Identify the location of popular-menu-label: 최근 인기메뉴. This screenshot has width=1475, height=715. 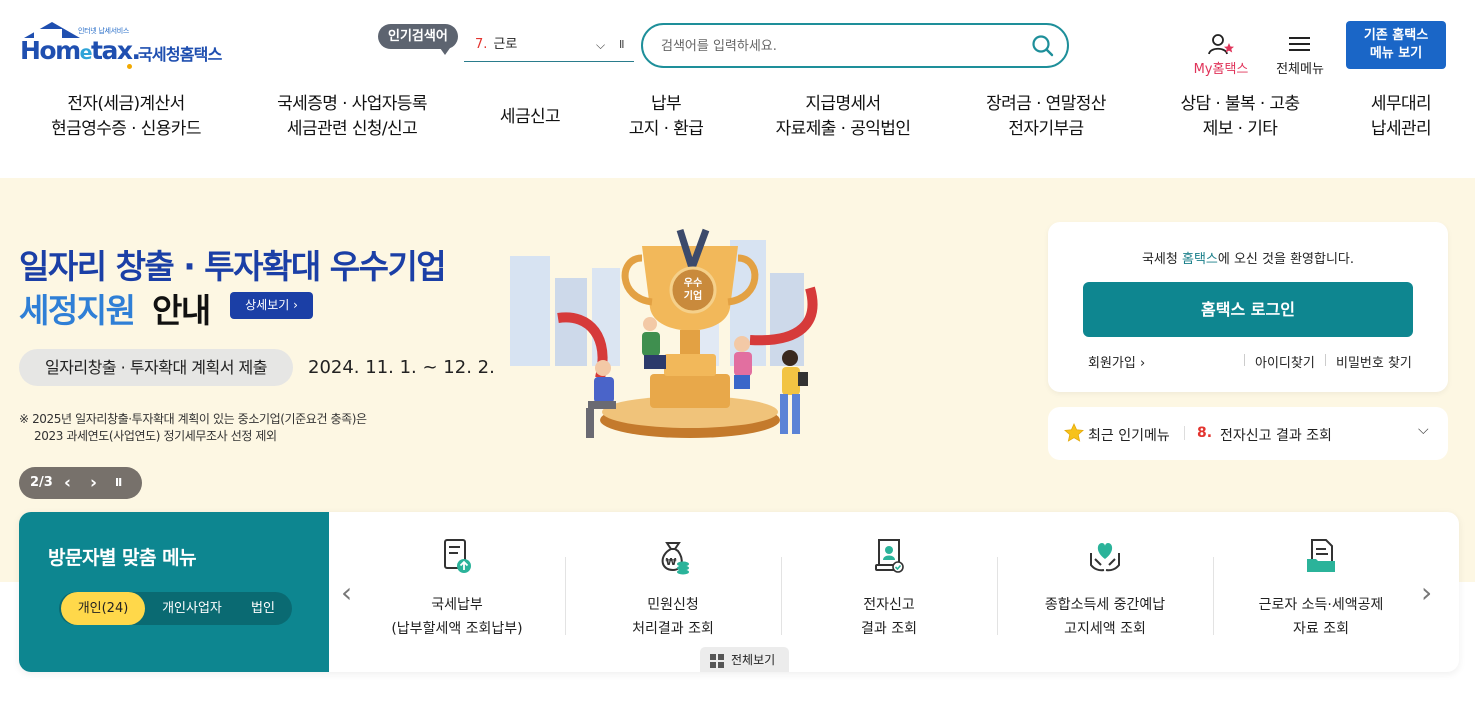
(1129, 436).